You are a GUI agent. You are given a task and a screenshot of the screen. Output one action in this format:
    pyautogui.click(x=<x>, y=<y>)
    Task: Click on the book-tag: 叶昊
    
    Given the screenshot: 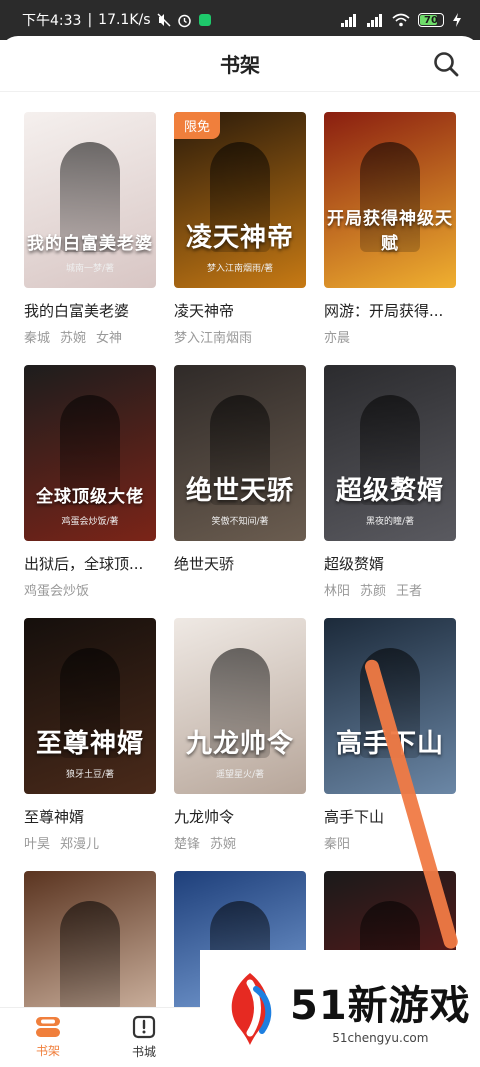 What is the action you would take?
    pyautogui.click(x=37, y=844)
    